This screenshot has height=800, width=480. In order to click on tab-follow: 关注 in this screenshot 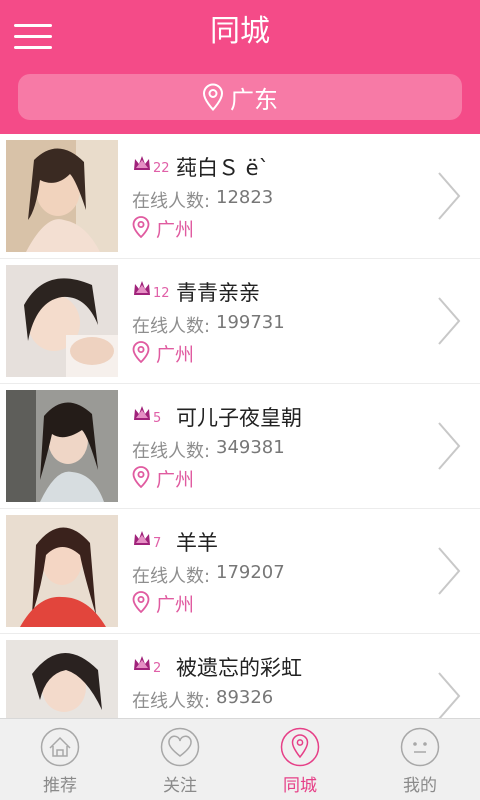, I will do `click(180, 759)`.